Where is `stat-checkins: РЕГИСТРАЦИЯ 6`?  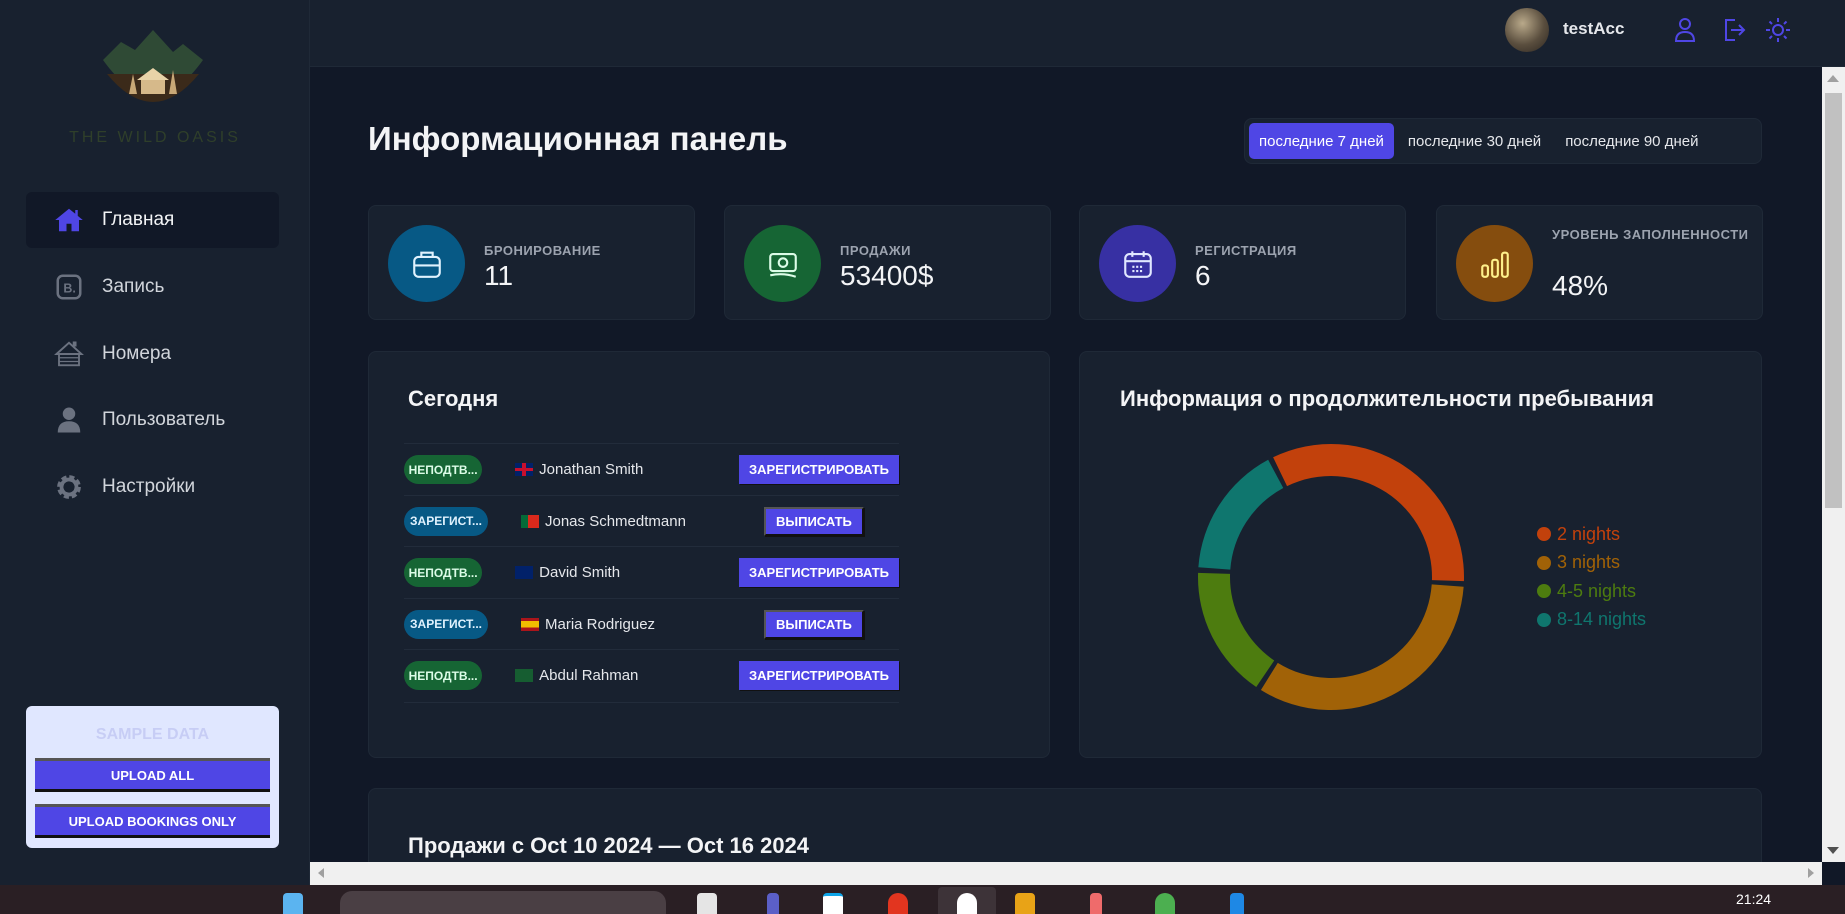
stat-checkins: РЕГИСТРАЦИЯ 6 is located at coordinates (1242, 262).